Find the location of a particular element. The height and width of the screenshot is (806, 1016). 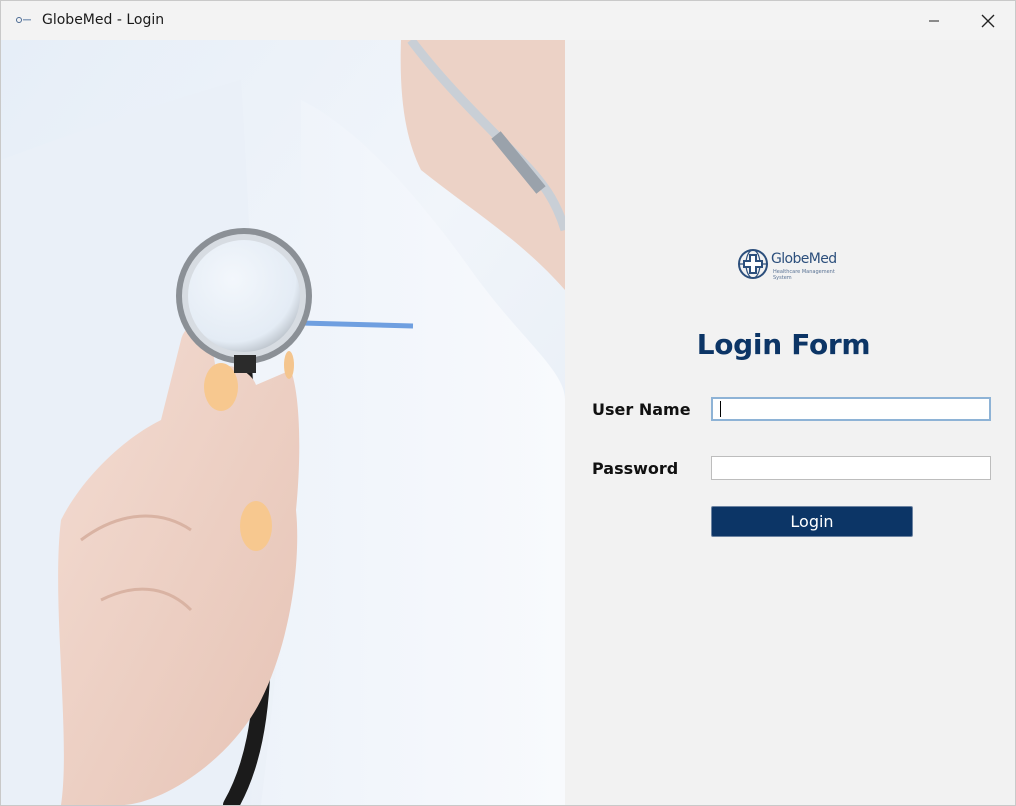

logo-tagline: Healthcare Management System is located at coordinates (804, 275).